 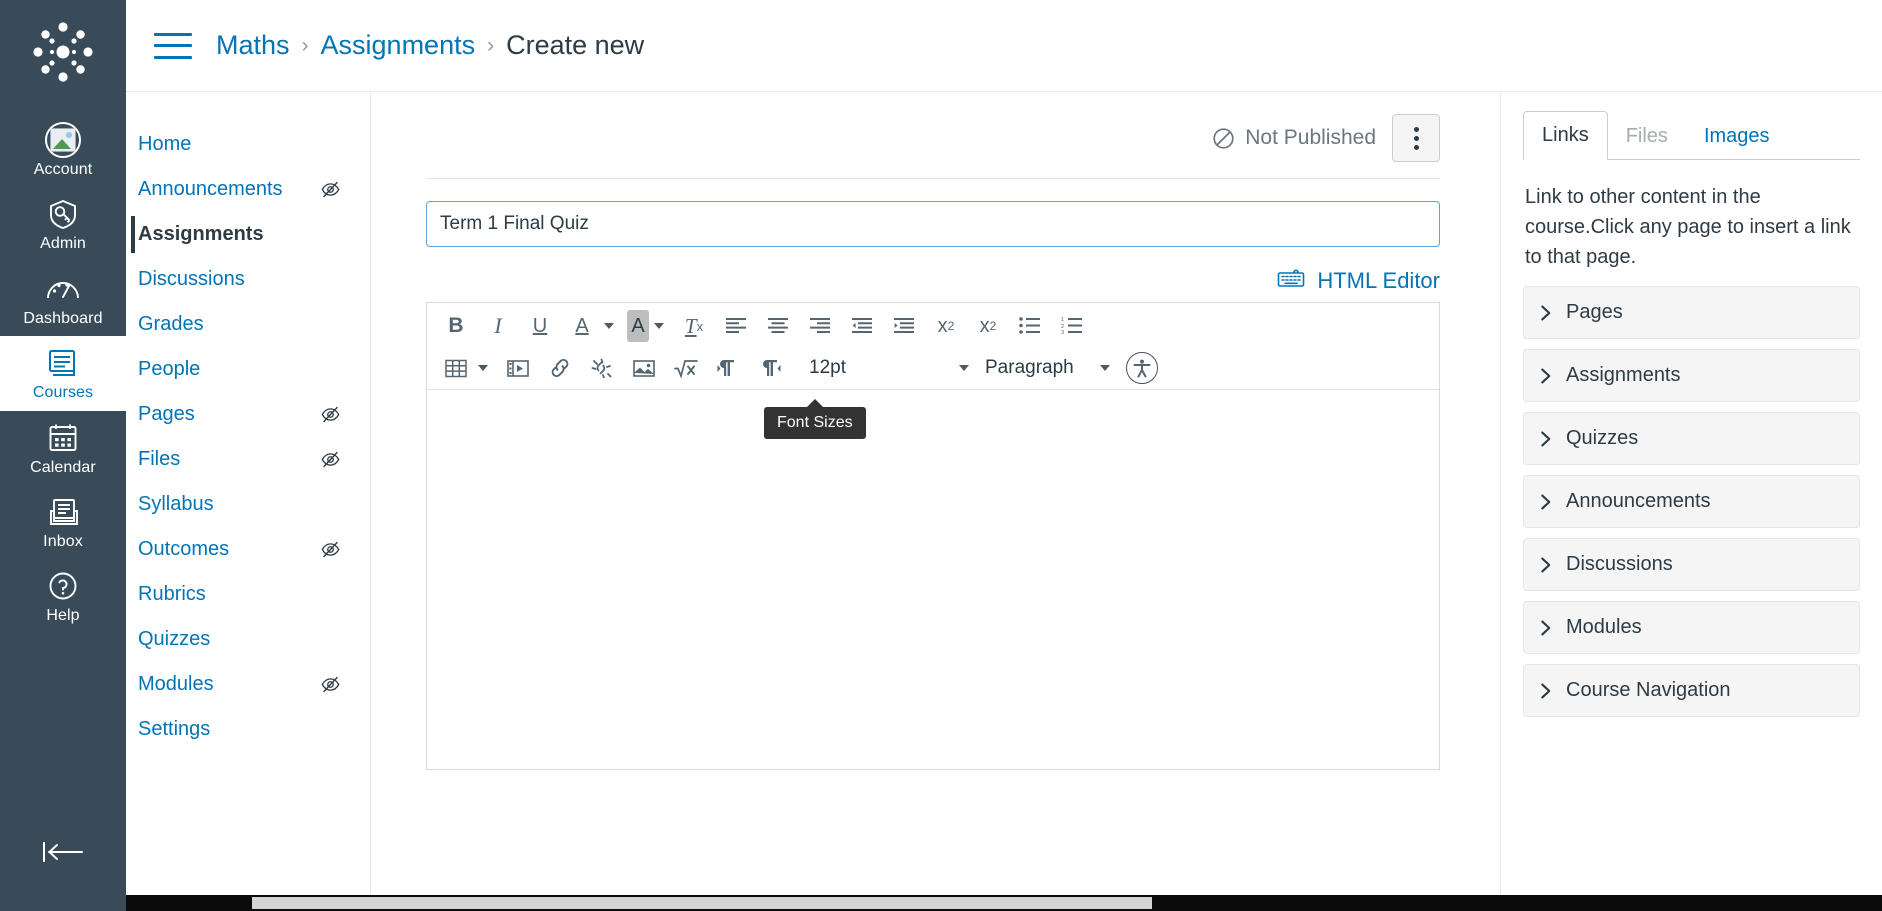 I want to click on numbered-list-button: 123, so click(x=1072, y=326).